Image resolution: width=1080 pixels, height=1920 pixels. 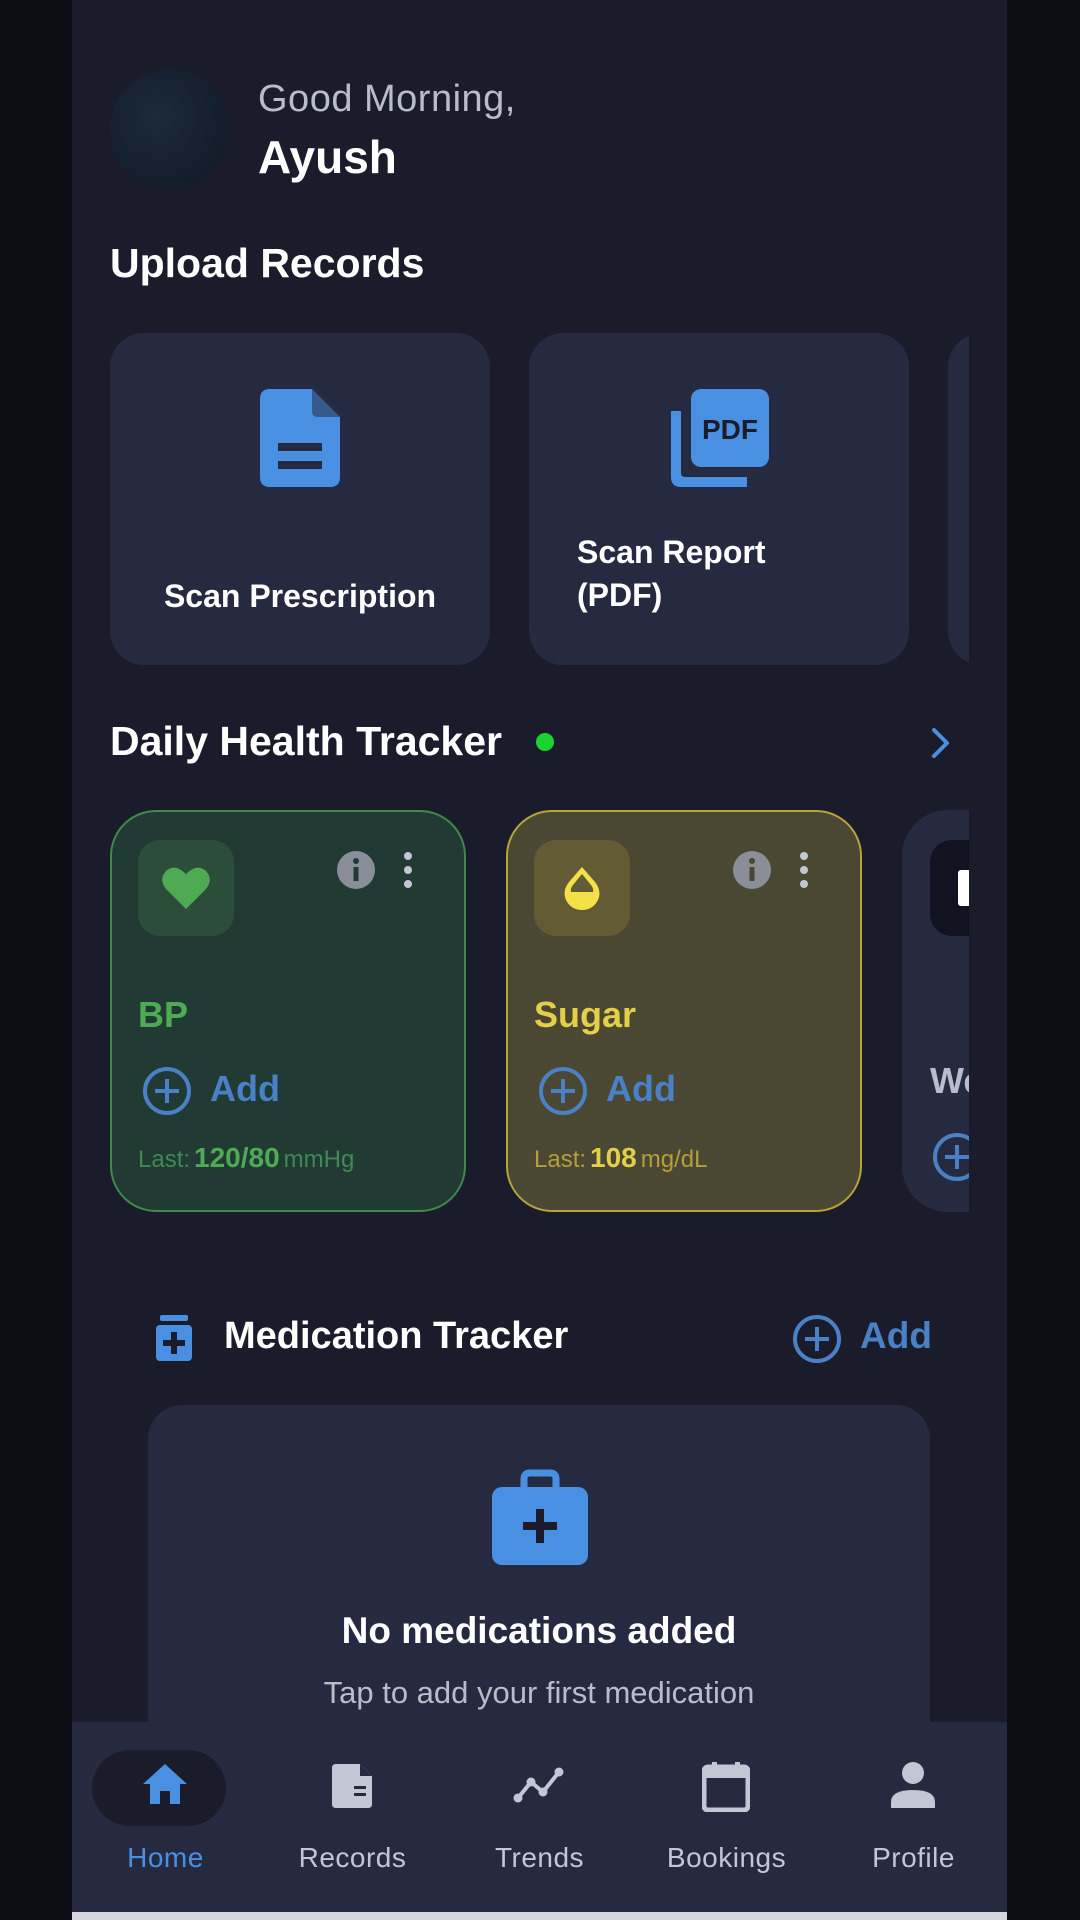 What do you see at coordinates (539, 1692) in the screenshot?
I see `empty-state-subtitle: Tap to add your first medication` at bounding box center [539, 1692].